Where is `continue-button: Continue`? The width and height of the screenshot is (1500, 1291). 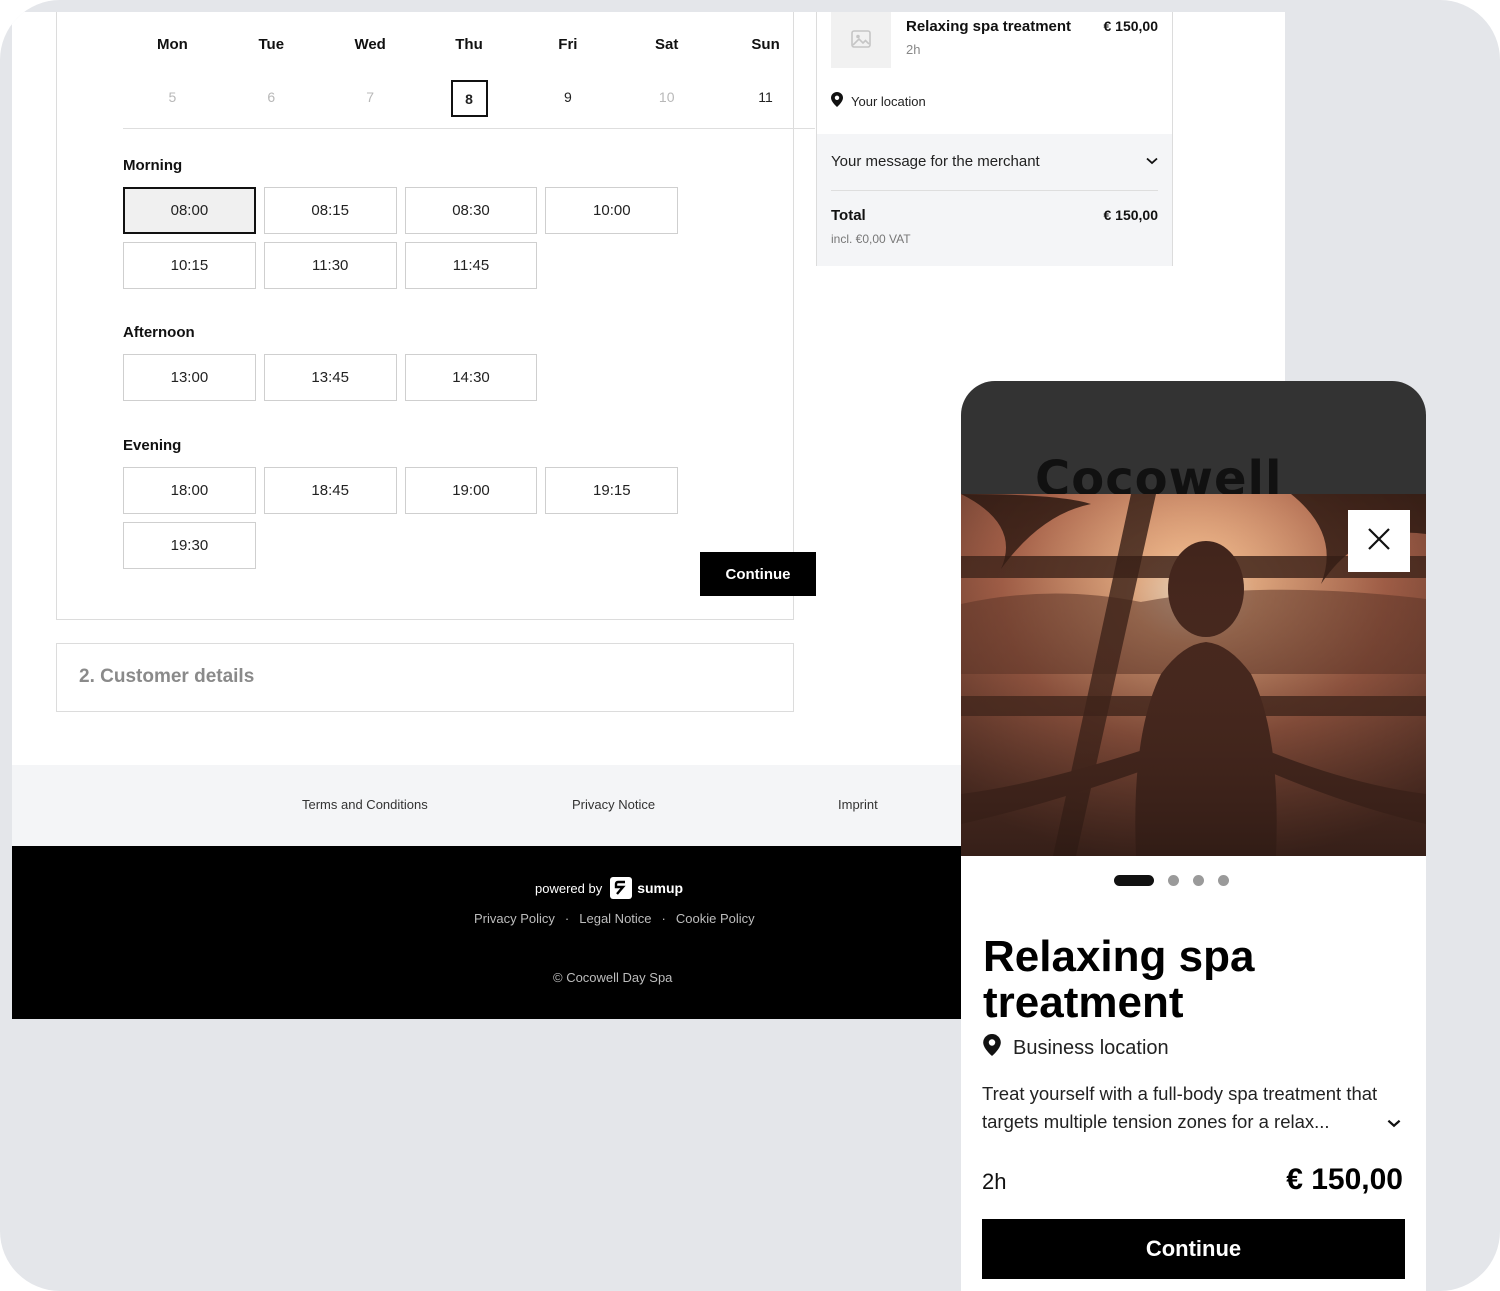 continue-button: Continue is located at coordinates (758, 574).